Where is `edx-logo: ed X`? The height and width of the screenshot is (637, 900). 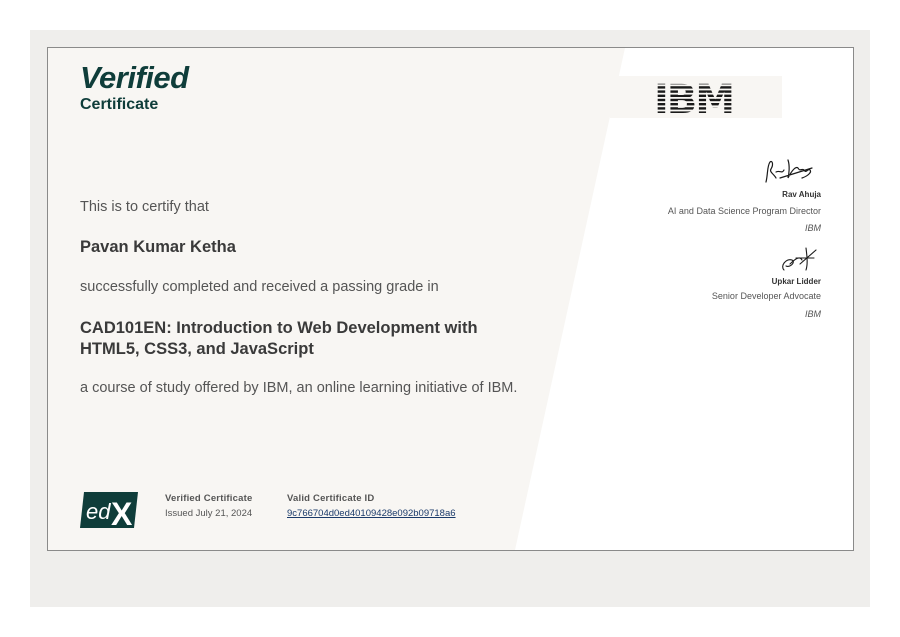 edx-logo: ed X is located at coordinates (111, 512).